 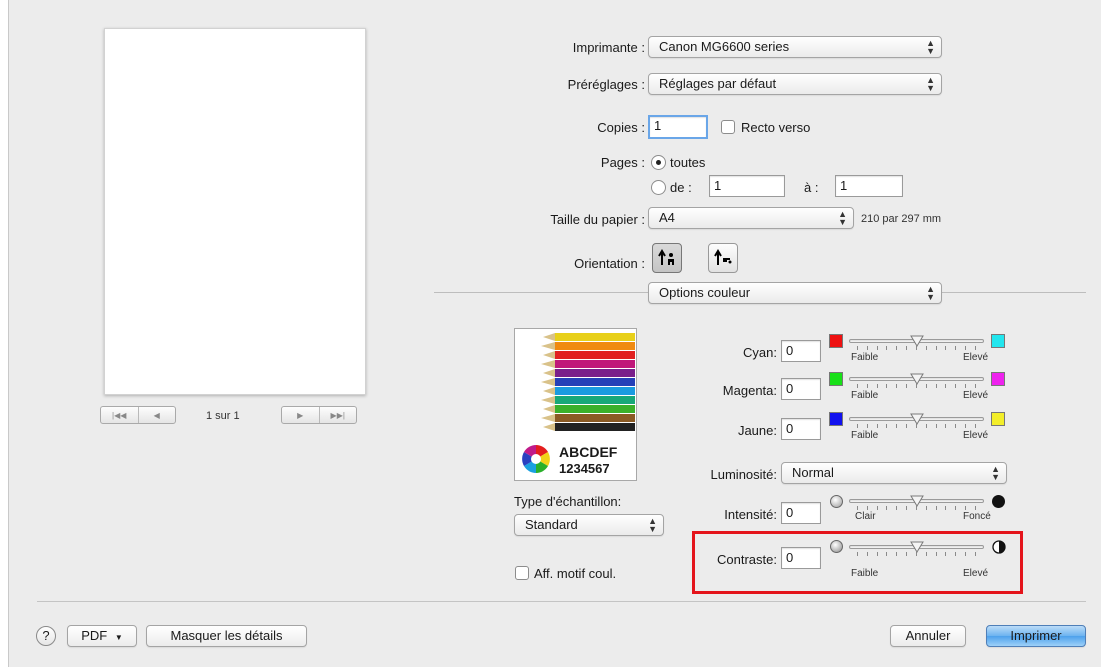 I want to click on contrast-highlight-box, so click(x=857, y=562).